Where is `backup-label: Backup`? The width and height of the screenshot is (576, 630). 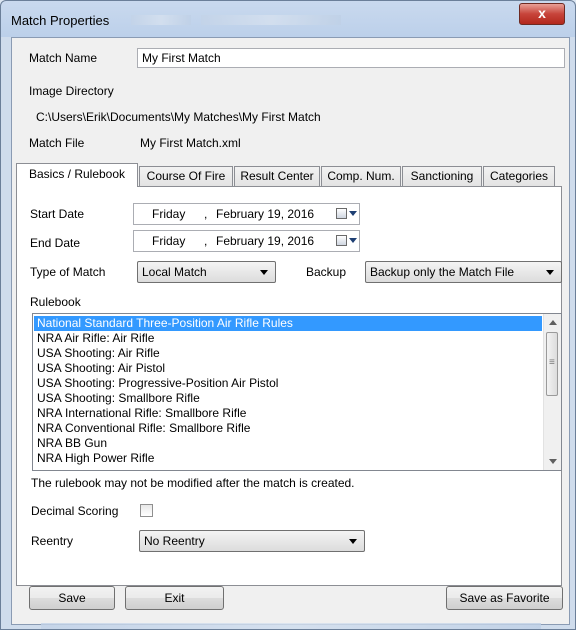
backup-label: Backup is located at coordinates (326, 272).